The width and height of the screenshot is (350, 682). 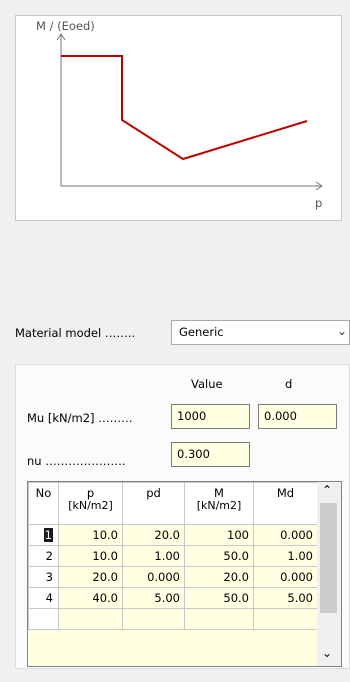 I want to click on mu-d-field: 0.000, so click(x=297, y=416).